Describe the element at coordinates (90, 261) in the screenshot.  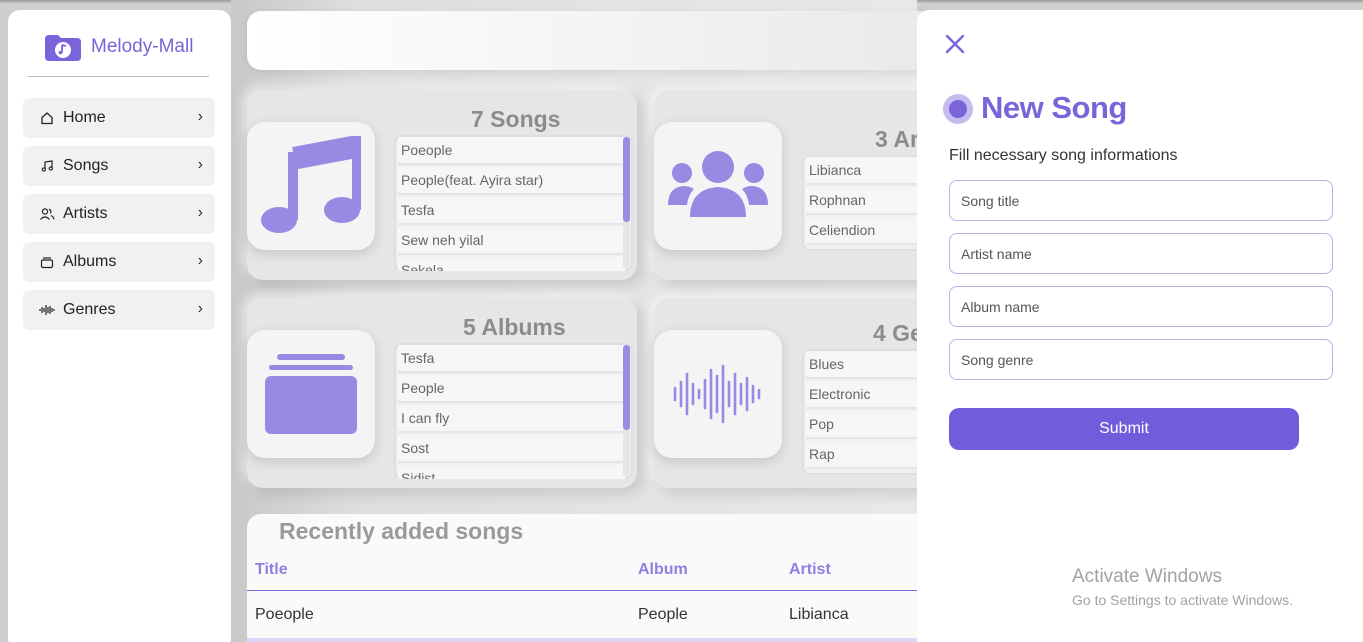
I see `nav-label: Albums` at that location.